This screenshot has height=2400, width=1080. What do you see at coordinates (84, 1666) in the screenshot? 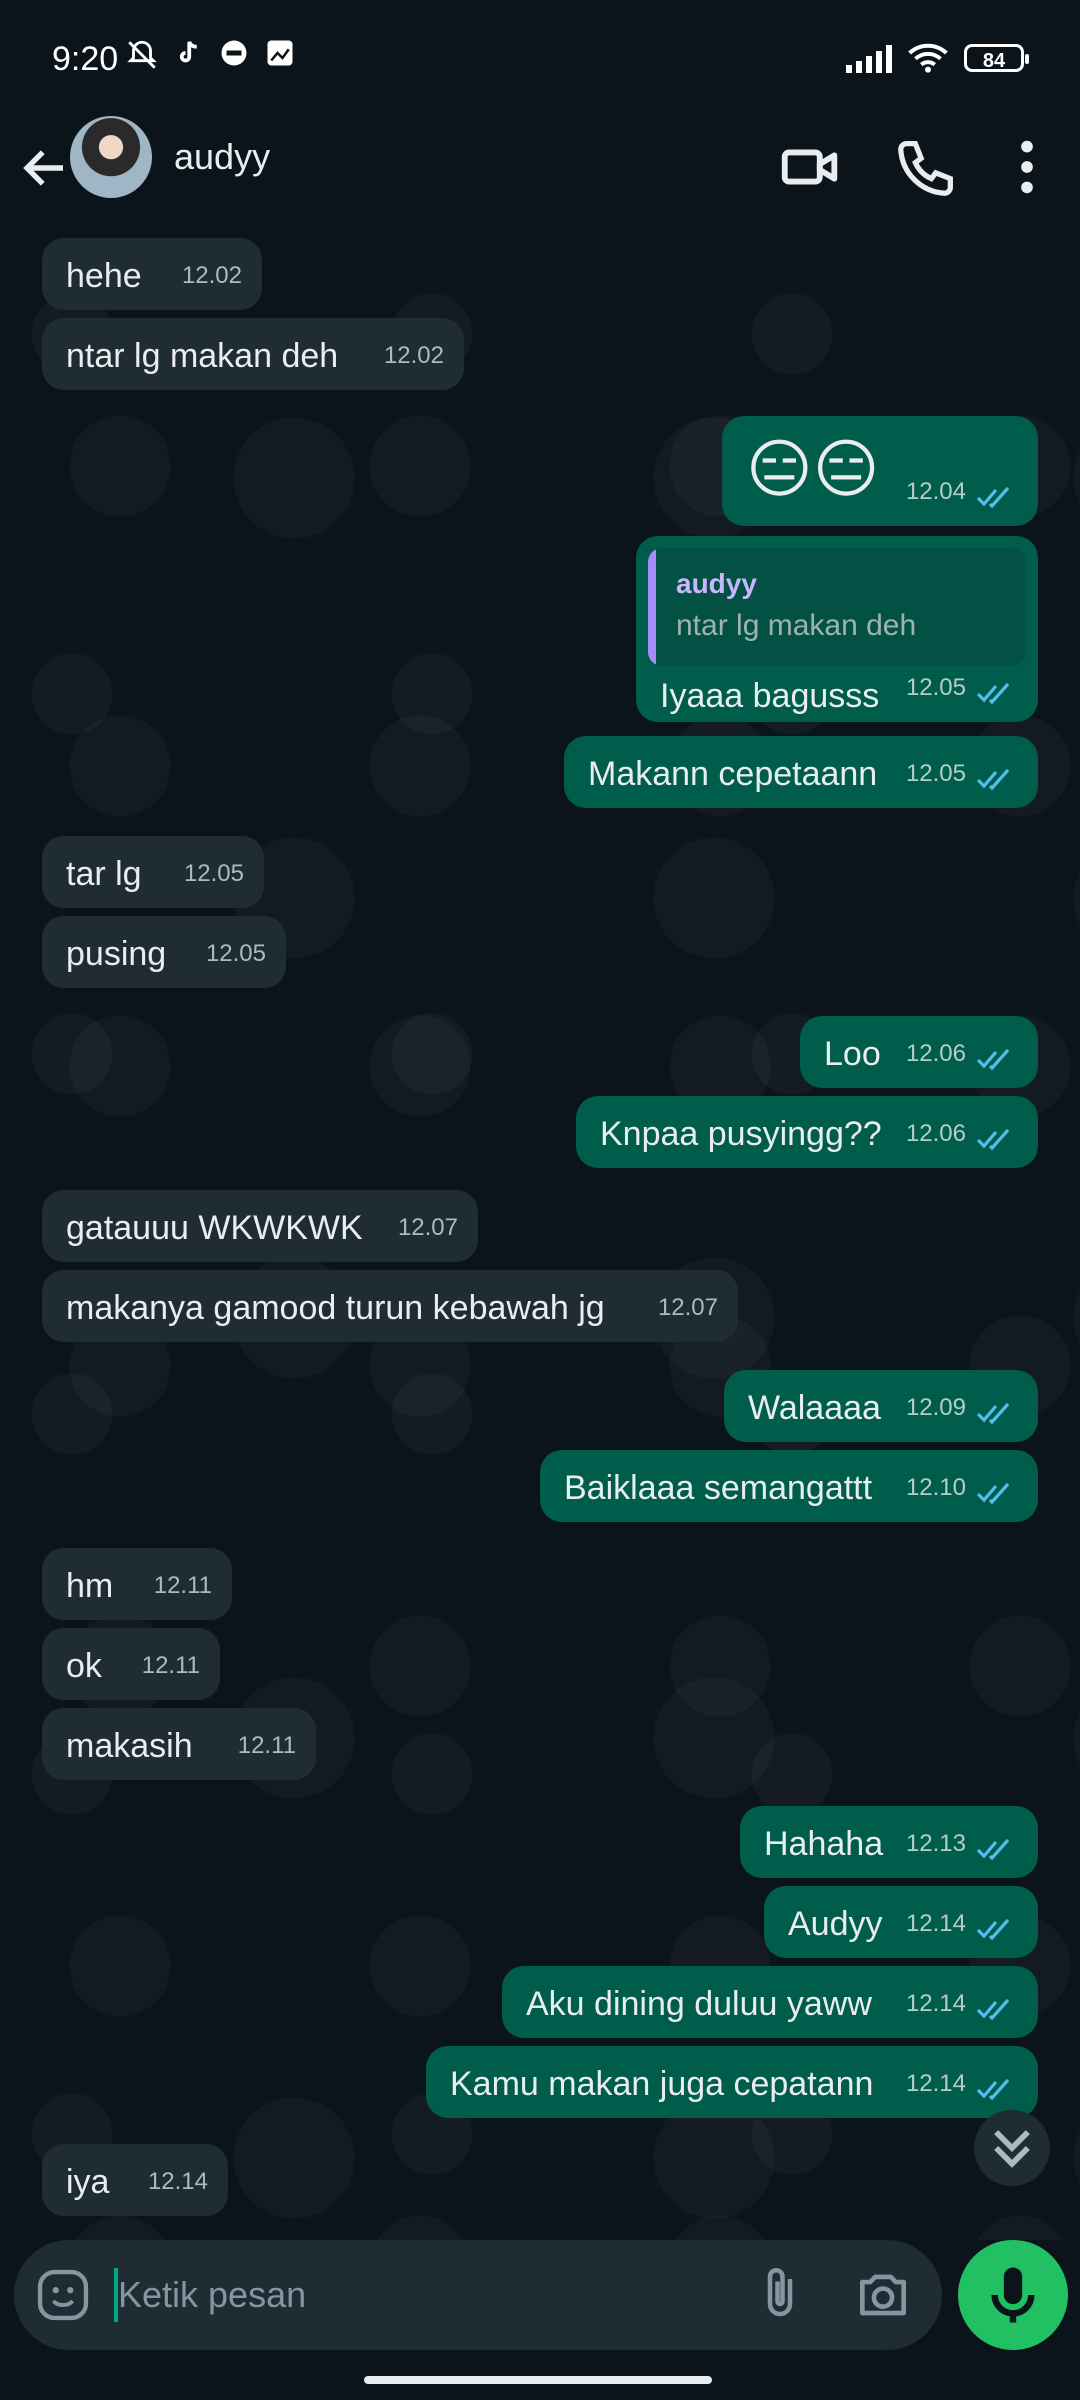
I see `message-text: ok` at bounding box center [84, 1666].